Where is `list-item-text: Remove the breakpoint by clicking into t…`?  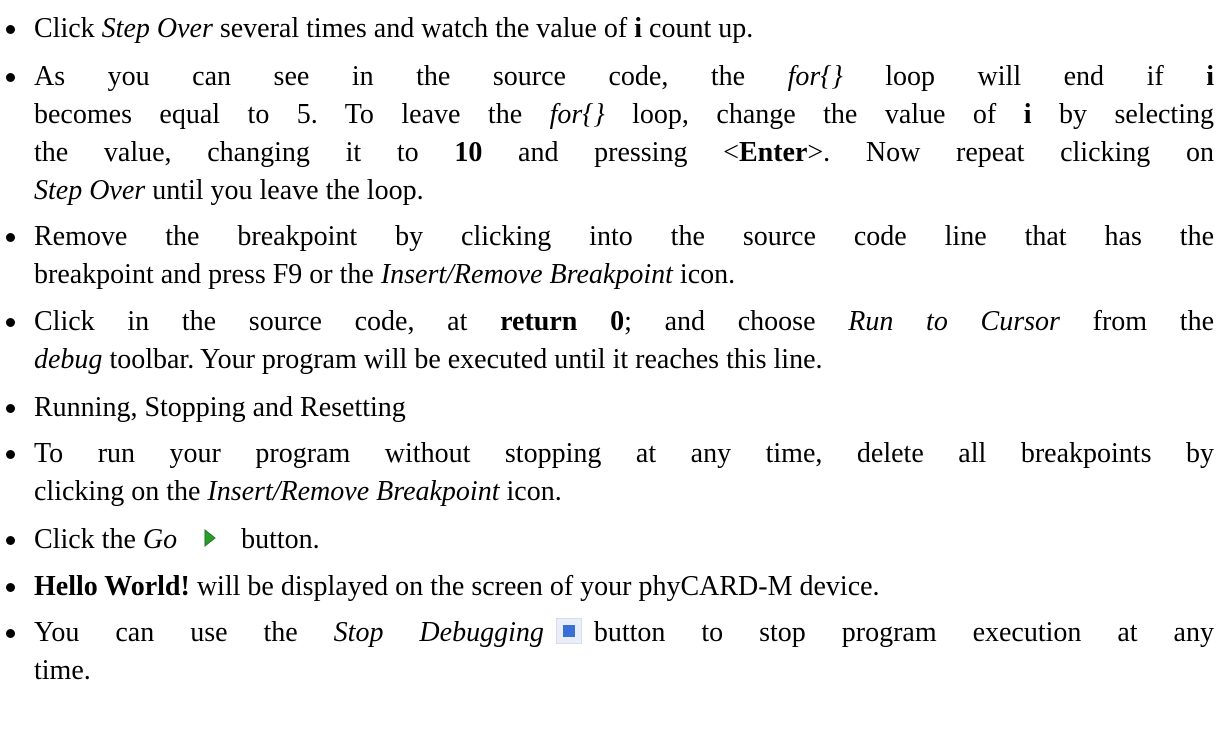
list-item-text: Remove the breakpoint by clicking into t… is located at coordinates (624, 255).